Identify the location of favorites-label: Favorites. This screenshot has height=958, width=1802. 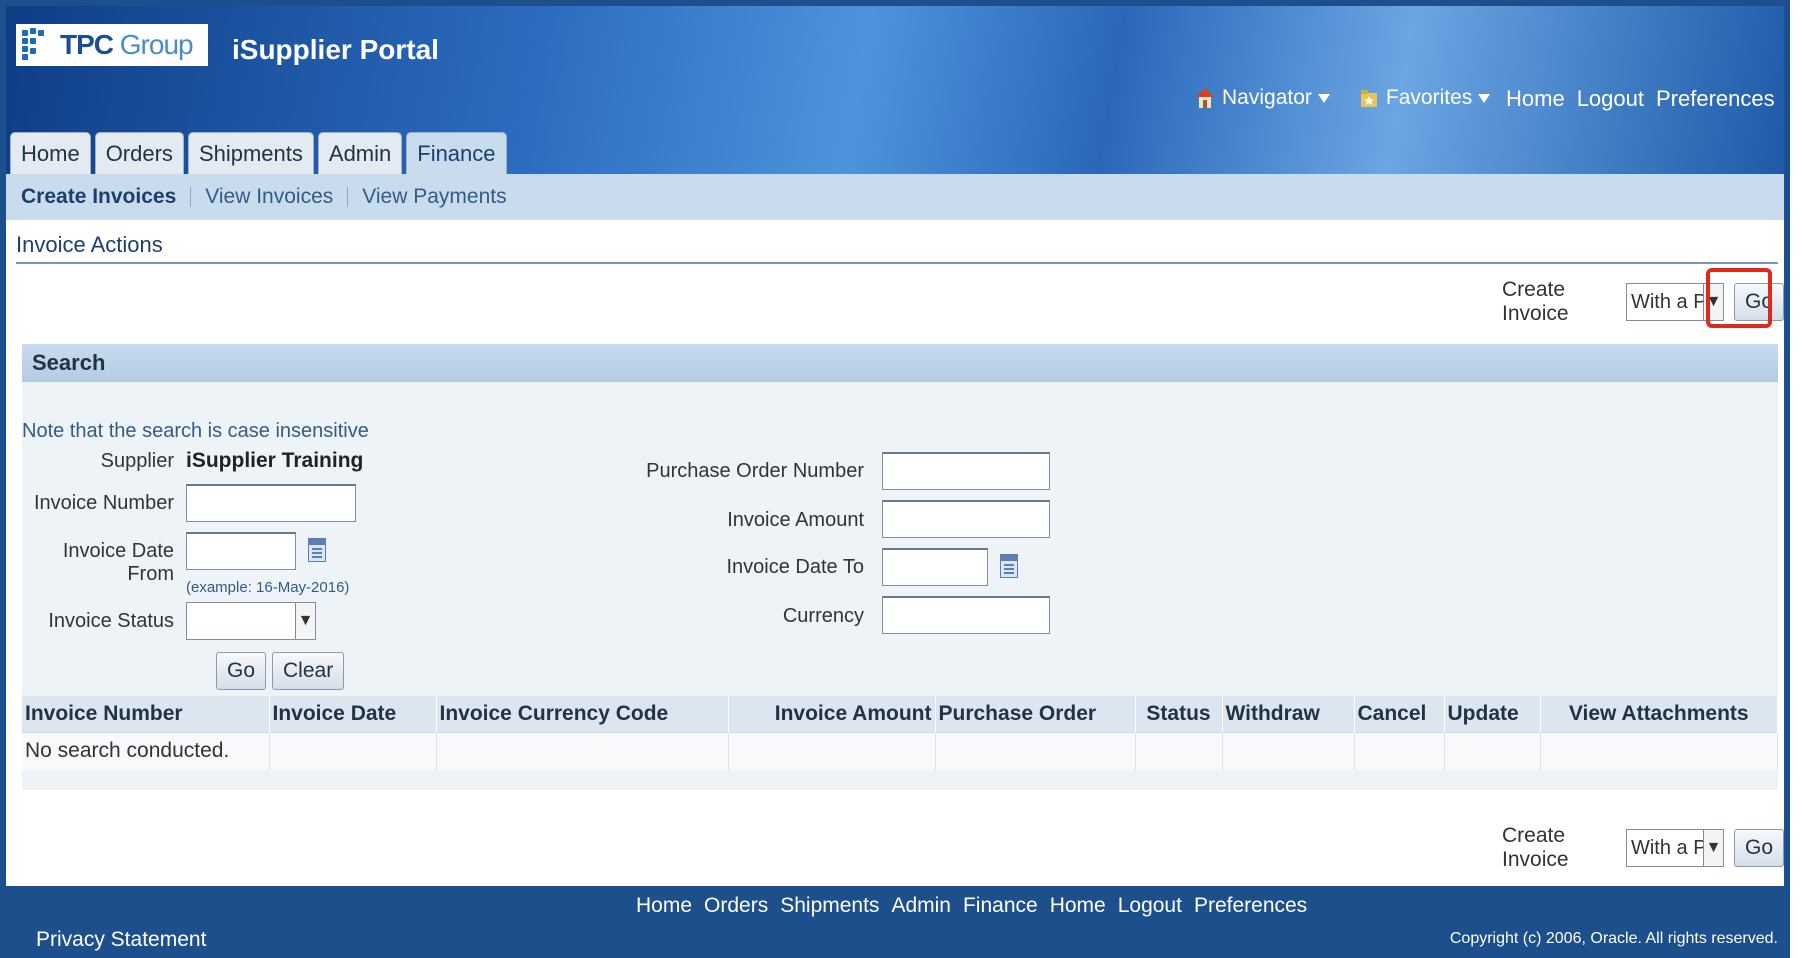
(1429, 97).